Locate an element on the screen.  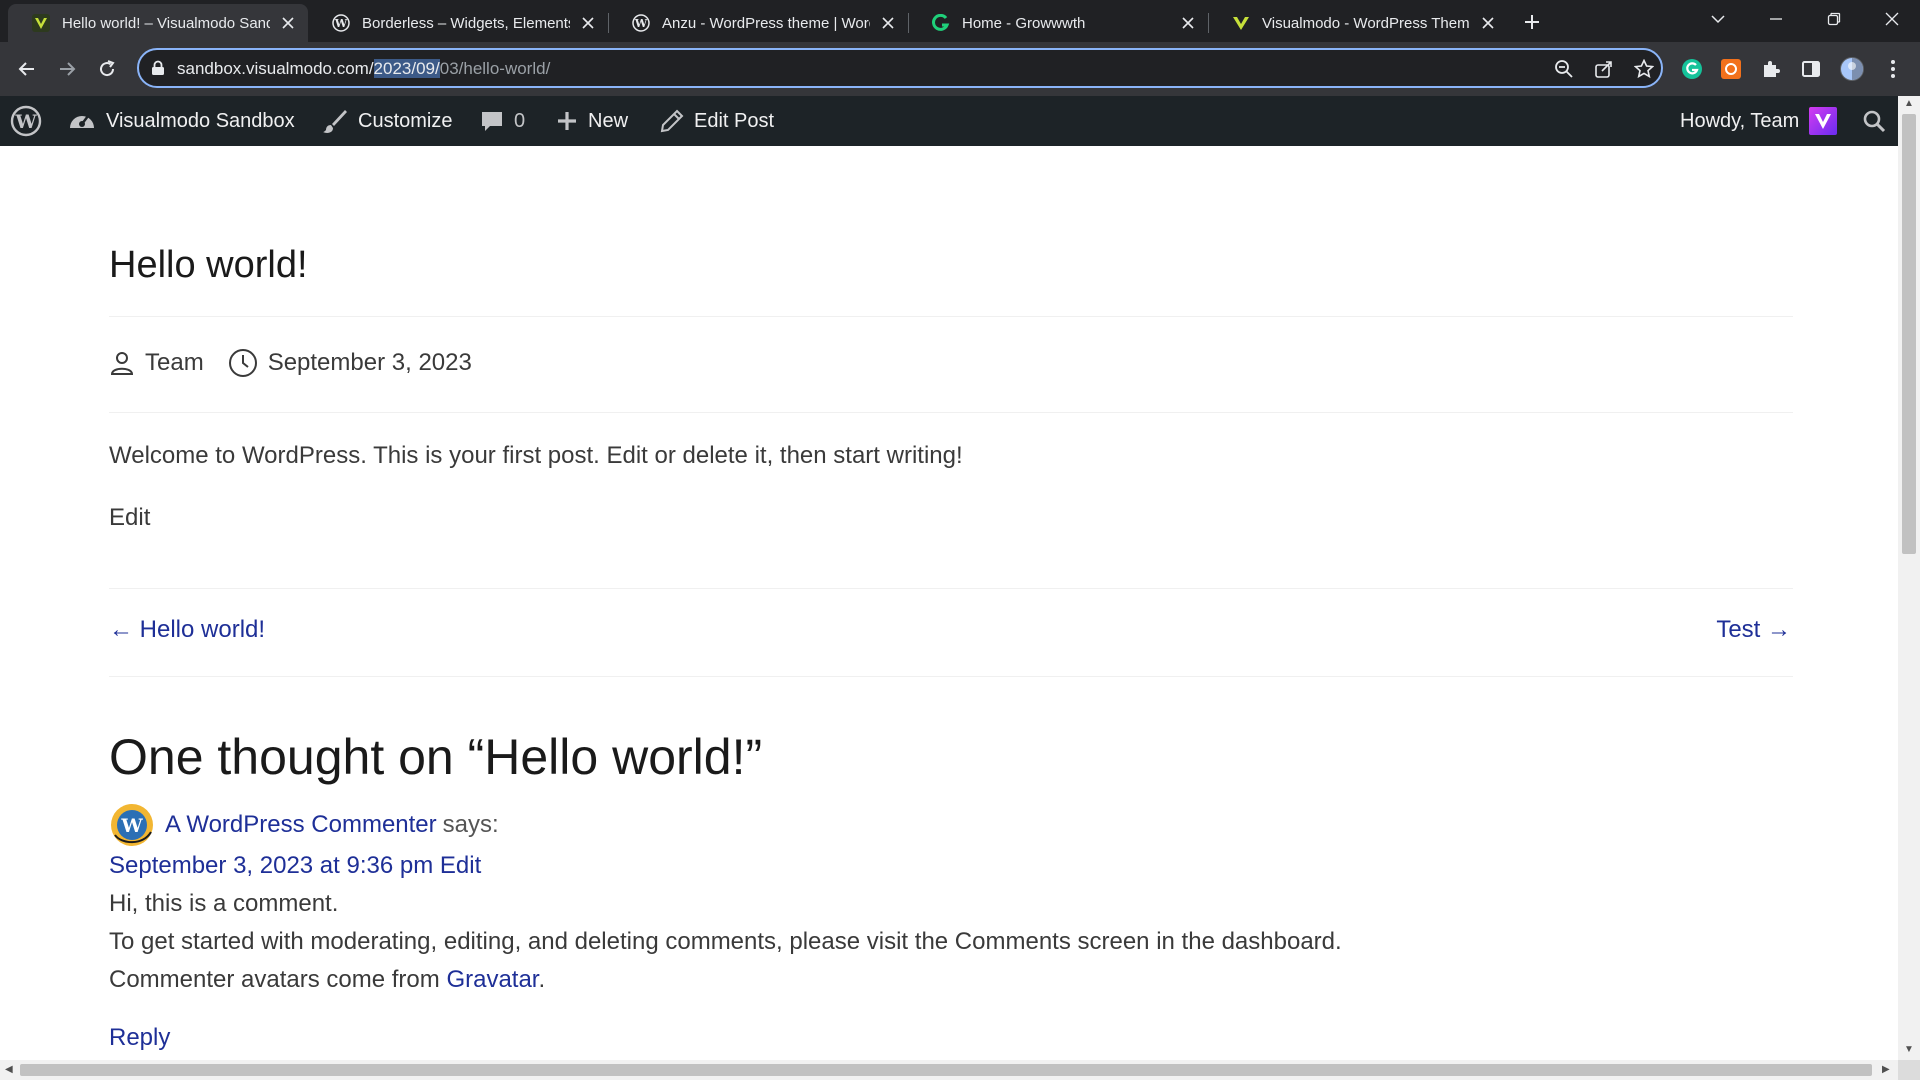
comment-author-link: A WordPress Commenter is located at coordinates (301, 825).